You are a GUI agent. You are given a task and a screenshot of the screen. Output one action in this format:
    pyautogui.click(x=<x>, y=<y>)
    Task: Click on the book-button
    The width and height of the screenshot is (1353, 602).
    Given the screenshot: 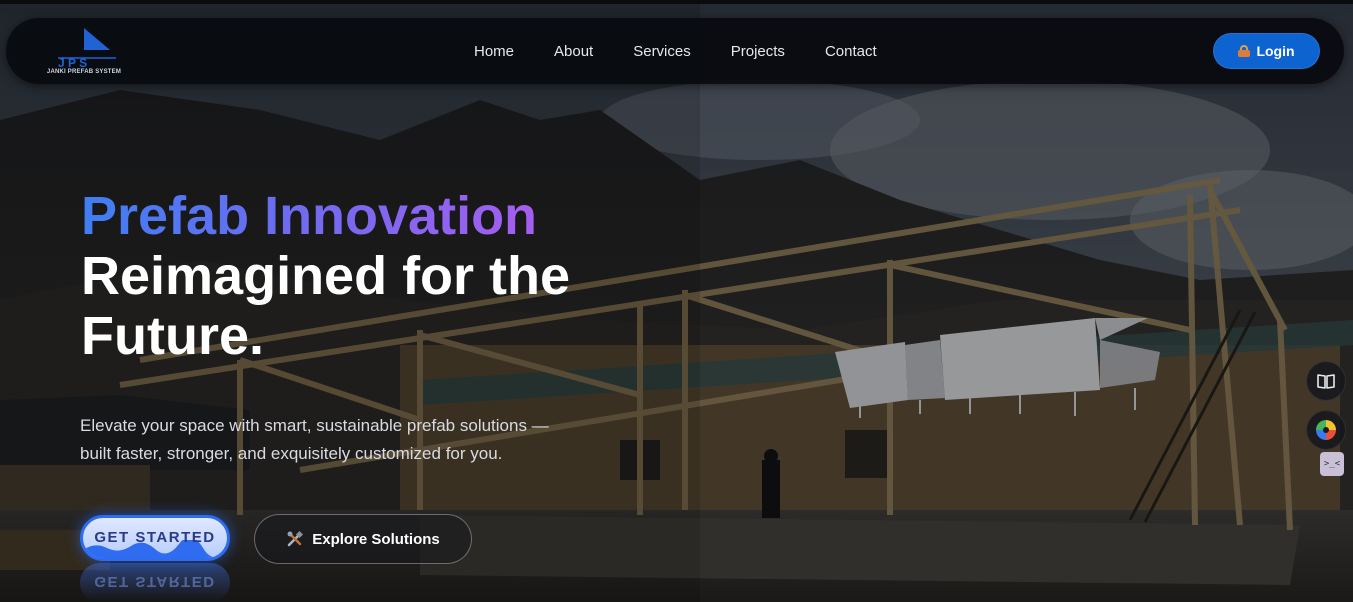 What is the action you would take?
    pyautogui.click(x=1326, y=381)
    